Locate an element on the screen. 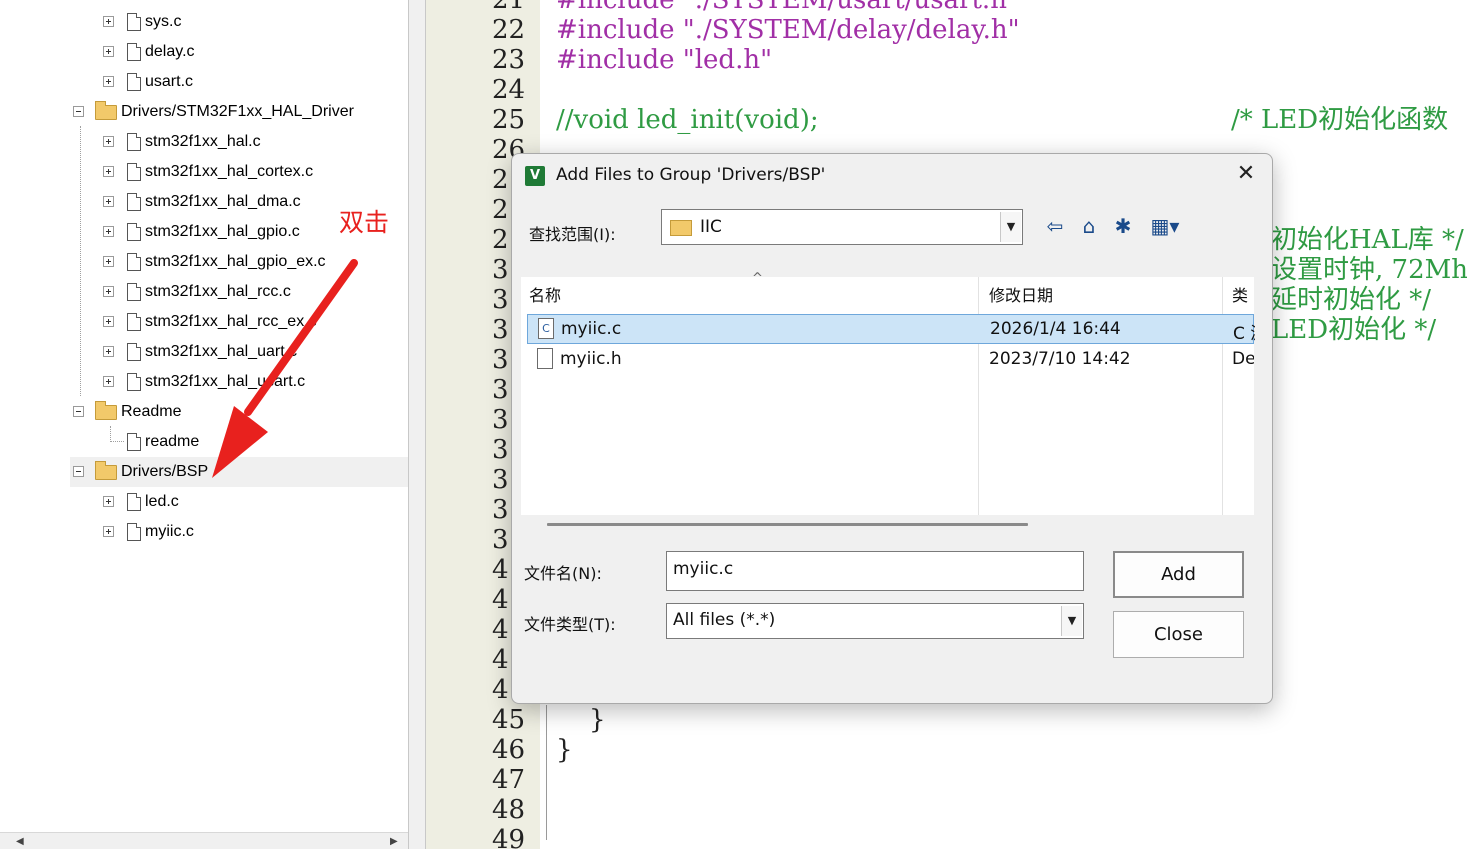  tree-group: Drivers/BSP is located at coordinates (151, 472).